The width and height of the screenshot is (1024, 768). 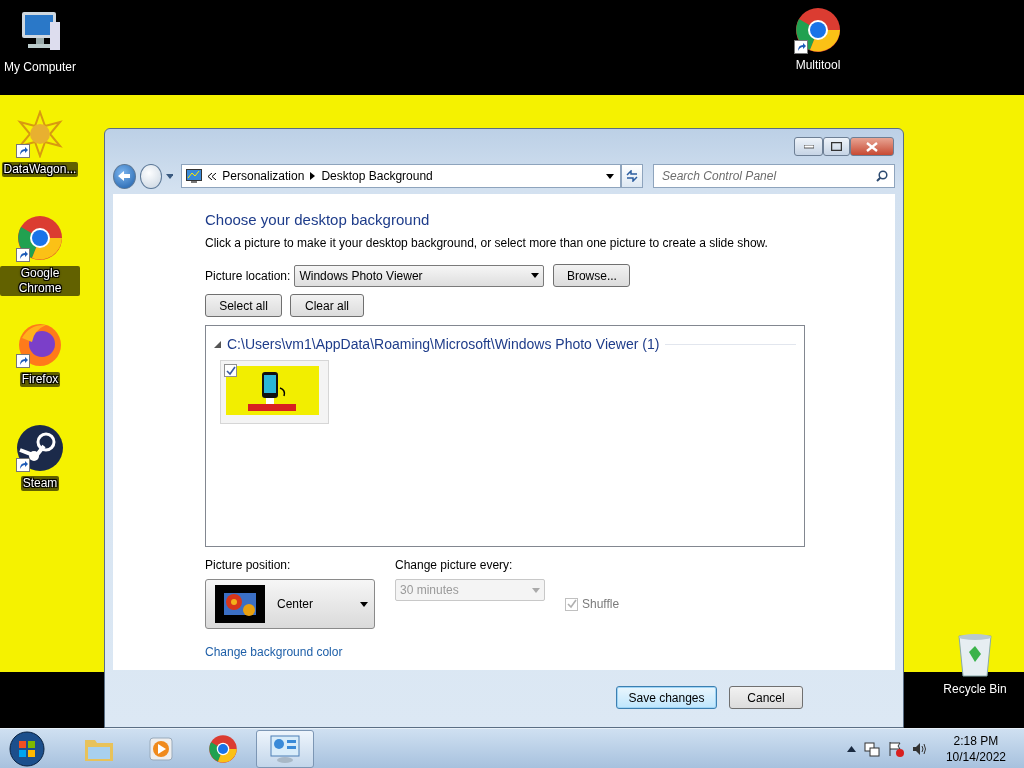 What do you see at coordinates (40, 67) in the screenshot?
I see `desktop-icon-label: My Computer` at bounding box center [40, 67].